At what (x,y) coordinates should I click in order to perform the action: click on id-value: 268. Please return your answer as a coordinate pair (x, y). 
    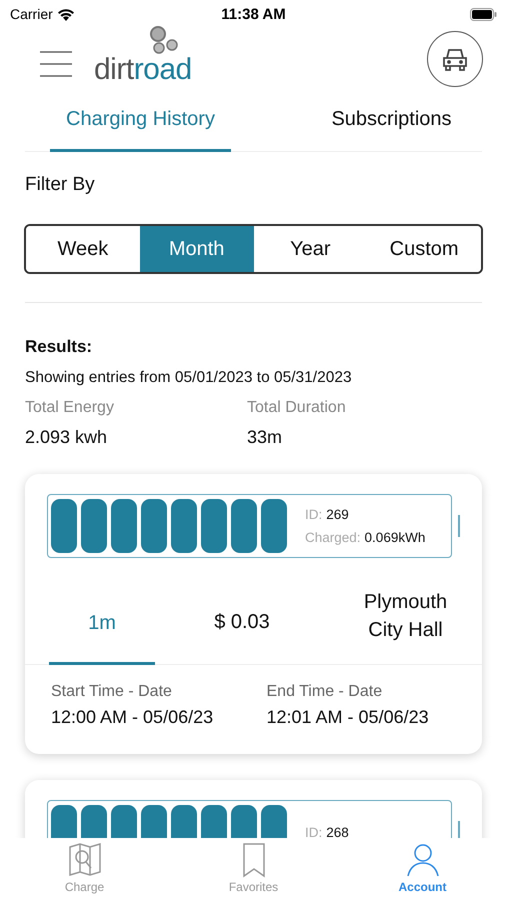
    Looking at the image, I should click on (337, 831).